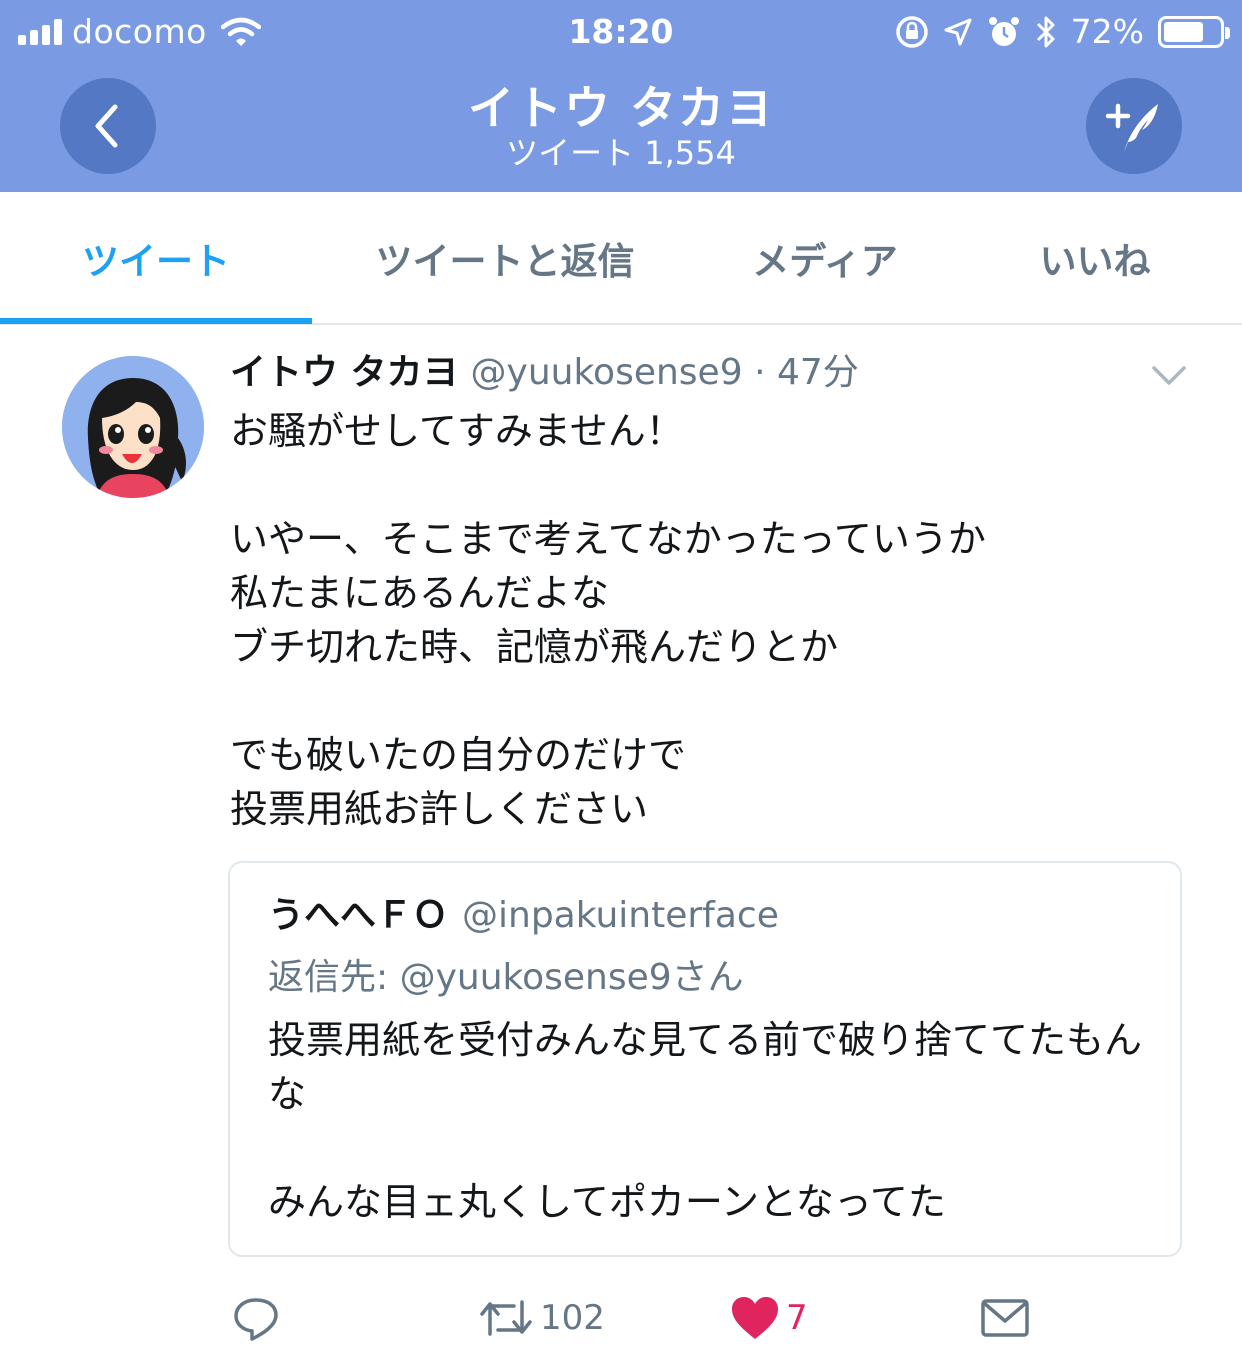 The width and height of the screenshot is (1242, 1372). What do you see at coordinates (156, 257) in the screenshot?
I see `tab-tweets: ツイート` at bounding box center [156, 257].